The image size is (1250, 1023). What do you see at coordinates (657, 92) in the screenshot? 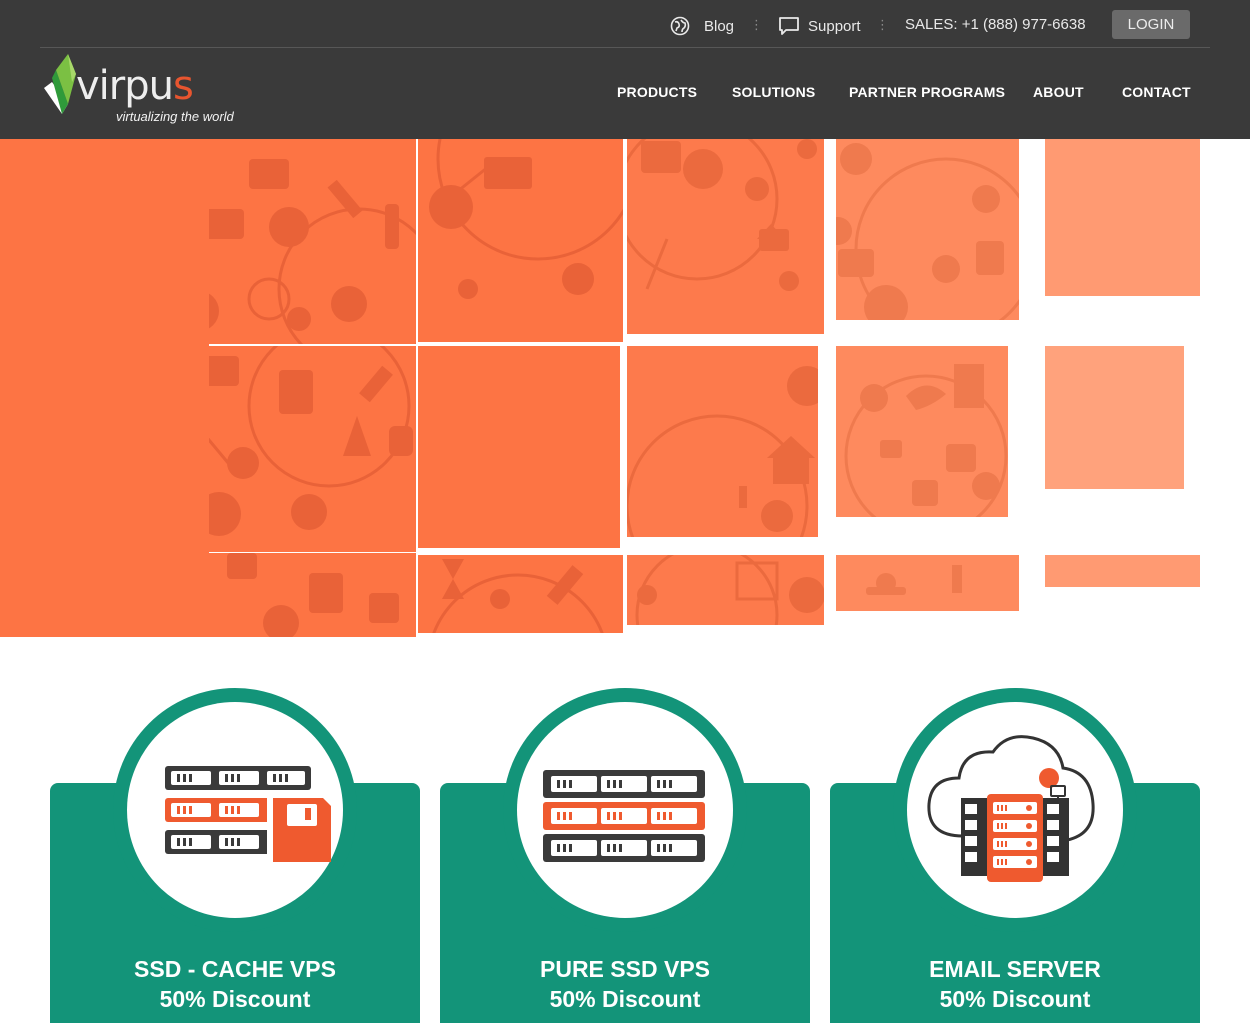
I see `nav-products: PRODUCTS` at bounding box center [657, 92].